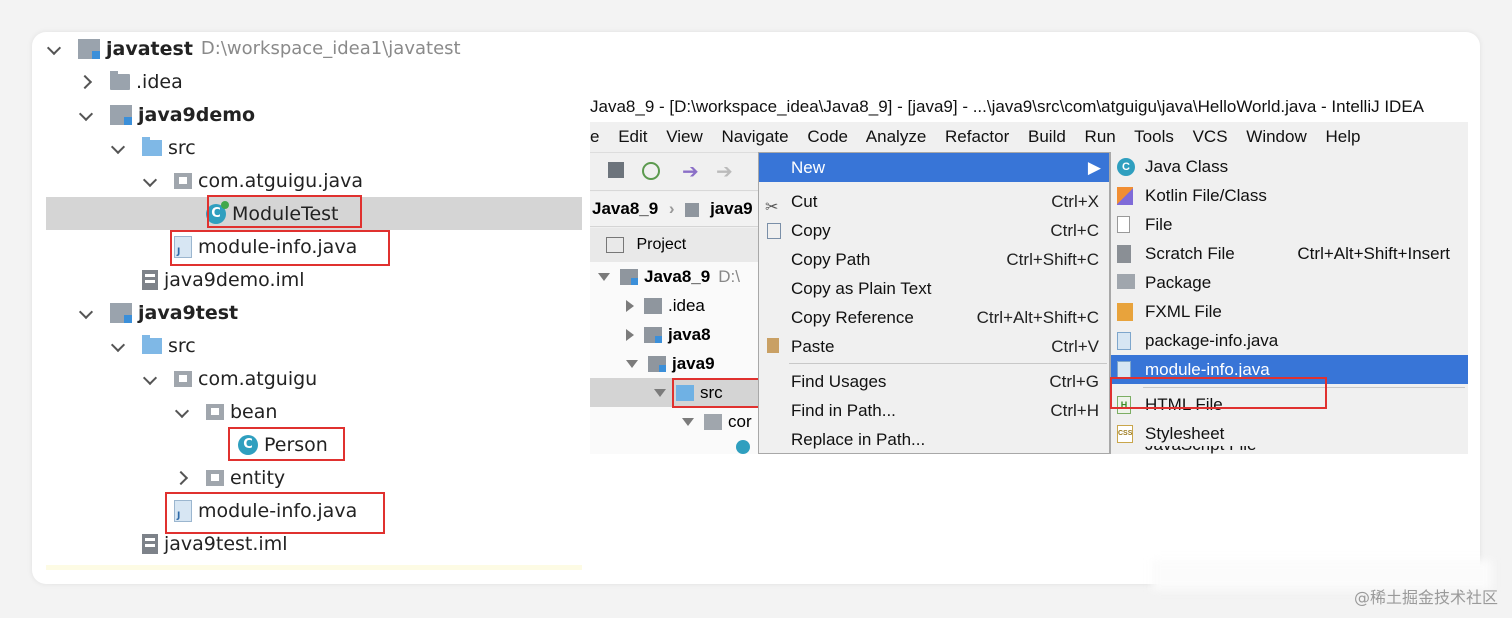 The width and height of the screenshot is (1512, 618). I want to click on menu-analyze: Analyze, so click(896, 136).